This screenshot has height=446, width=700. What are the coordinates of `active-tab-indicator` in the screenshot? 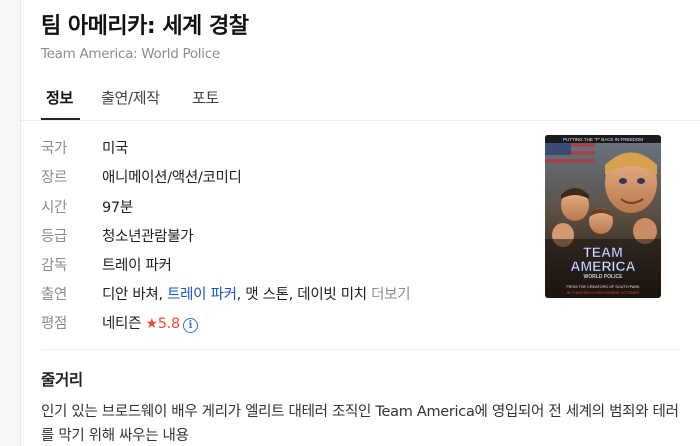 It's located at (60, 119).